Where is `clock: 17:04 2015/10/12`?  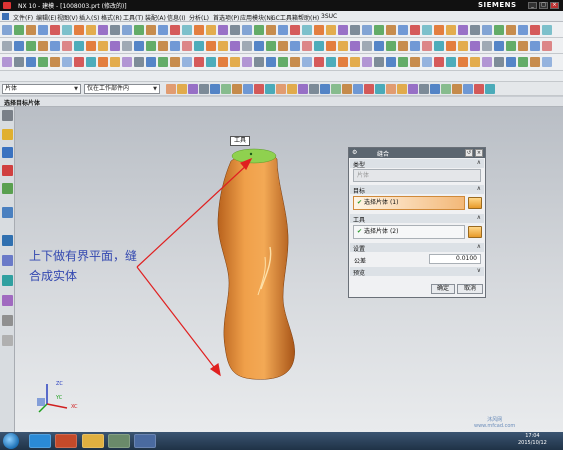 clock: 17:04 2015/10/12 is located at coordinates (532, 440).